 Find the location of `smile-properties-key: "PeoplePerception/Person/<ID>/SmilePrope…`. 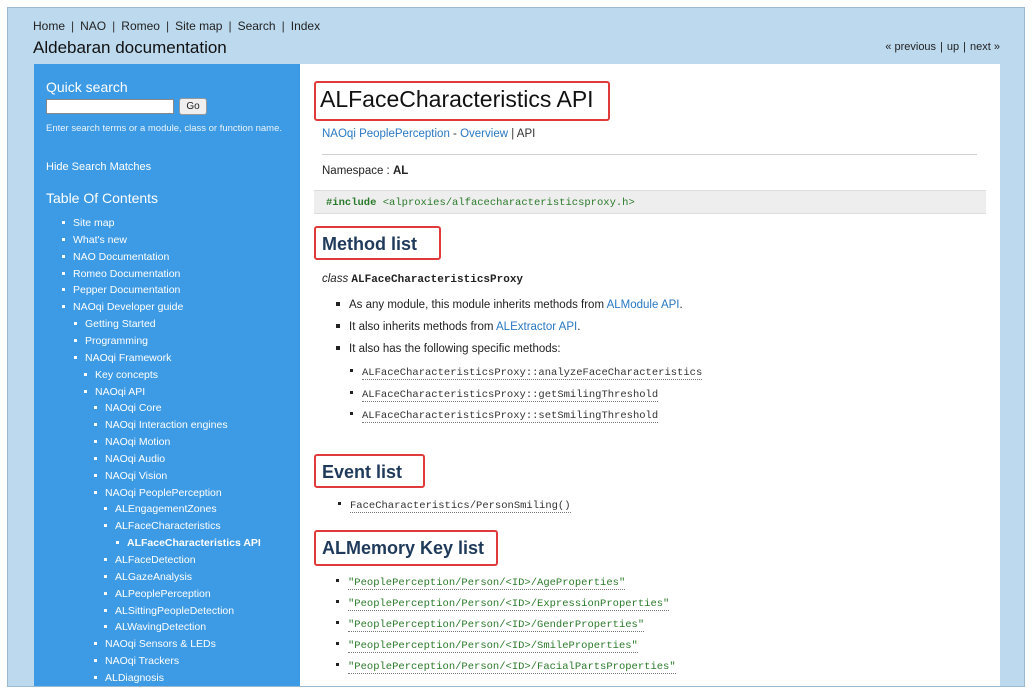

smile-properties-key: "PeoplePerception/Person/<ID>/SmilePrope… is located at coordinates (493, 646).